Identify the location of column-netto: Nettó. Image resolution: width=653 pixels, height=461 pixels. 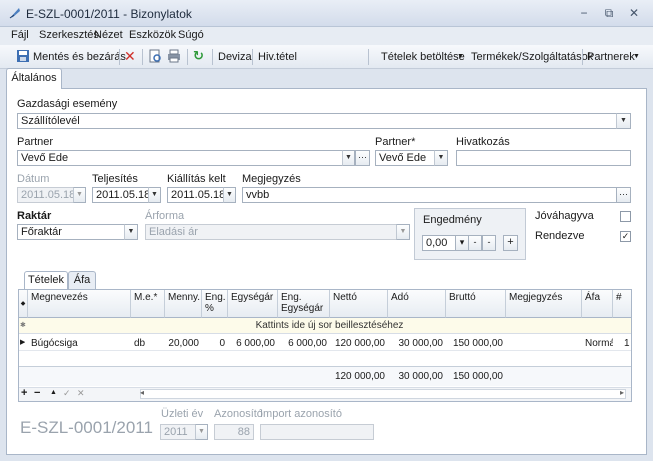
(359, 304).